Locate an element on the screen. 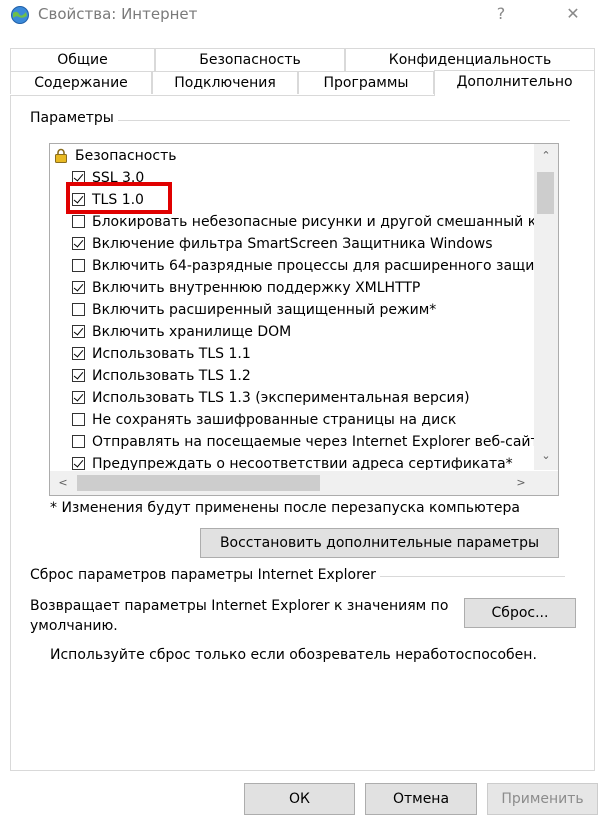 The height and width of the screenshot is (823, 605). vertical-scrollbar: ⌃ ⌄ is located at coordinates (546, 307).